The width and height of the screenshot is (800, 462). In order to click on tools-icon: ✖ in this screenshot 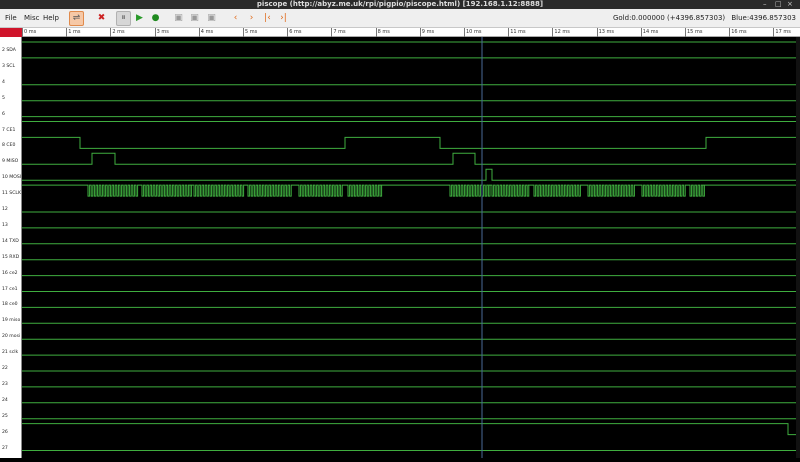, I will do `click(101, 18)`.